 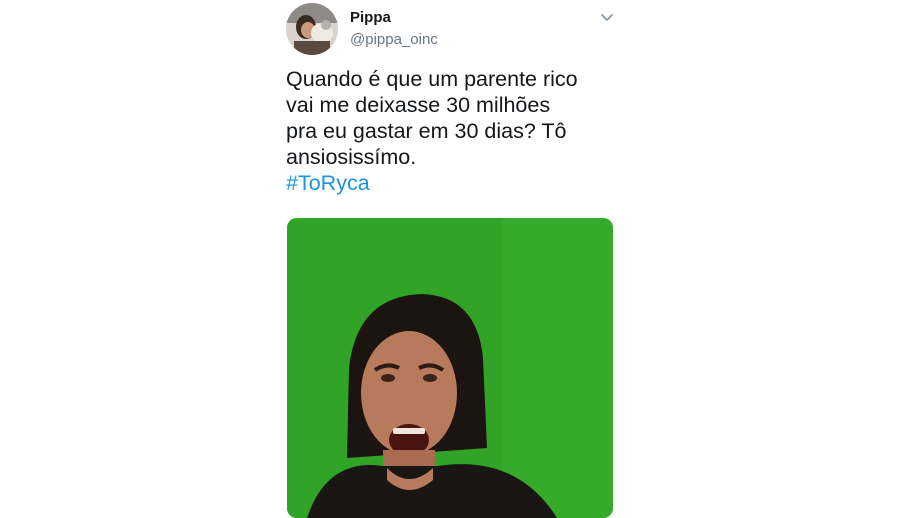 I want to click on author-avatar, so click(x=312, y=29).